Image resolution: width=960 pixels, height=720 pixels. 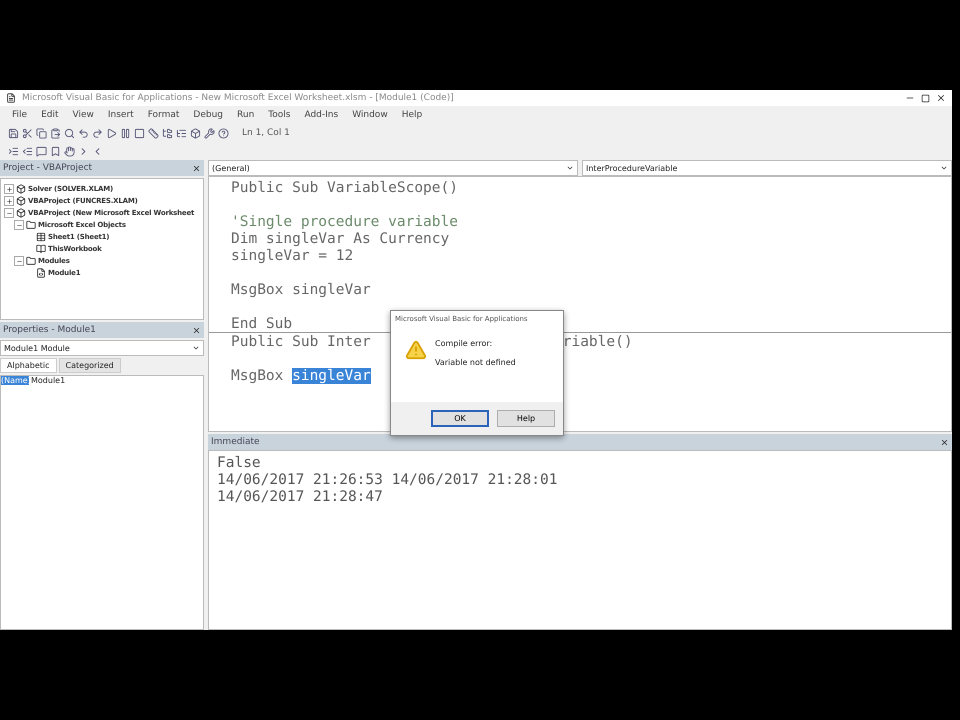 I want to click on code-line: riable(), so click(x=597, y=342).